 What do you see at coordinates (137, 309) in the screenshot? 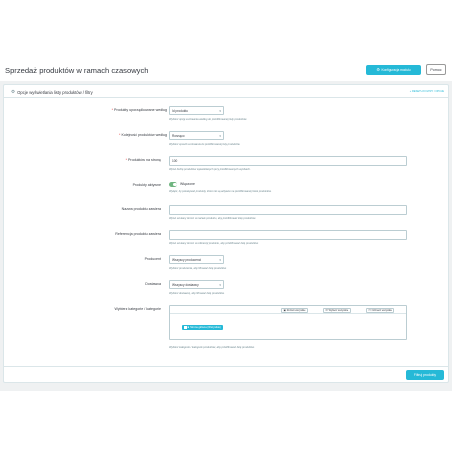
I see `categories-label: Wybierz kategorie / kategorie` at bounding box center [137, 309].